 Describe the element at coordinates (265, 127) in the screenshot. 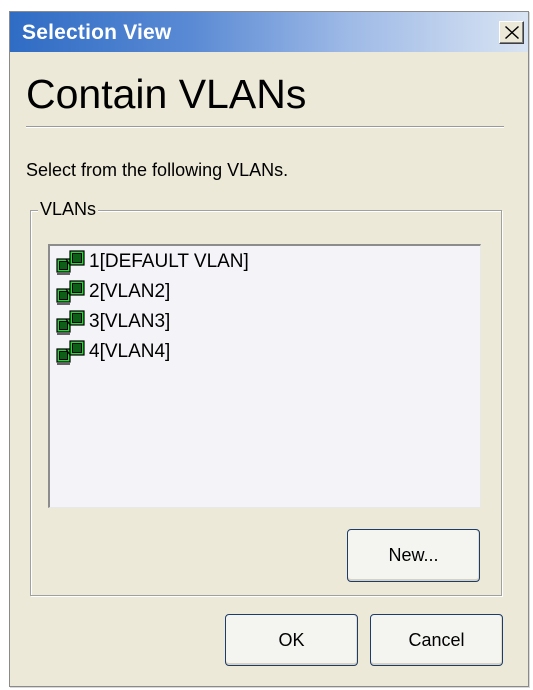

I see `heading-divider` at that location.